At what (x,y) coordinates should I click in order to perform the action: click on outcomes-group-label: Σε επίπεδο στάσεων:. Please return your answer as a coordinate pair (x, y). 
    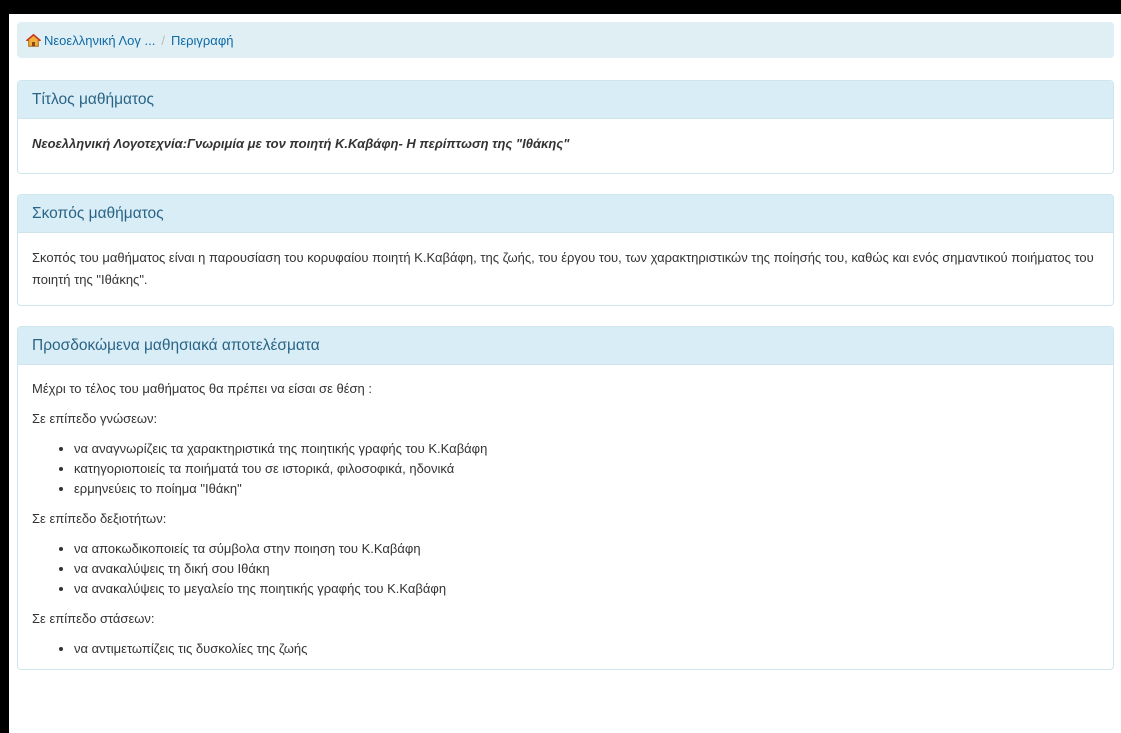
    Looking at the image, I should click on (93, 618).